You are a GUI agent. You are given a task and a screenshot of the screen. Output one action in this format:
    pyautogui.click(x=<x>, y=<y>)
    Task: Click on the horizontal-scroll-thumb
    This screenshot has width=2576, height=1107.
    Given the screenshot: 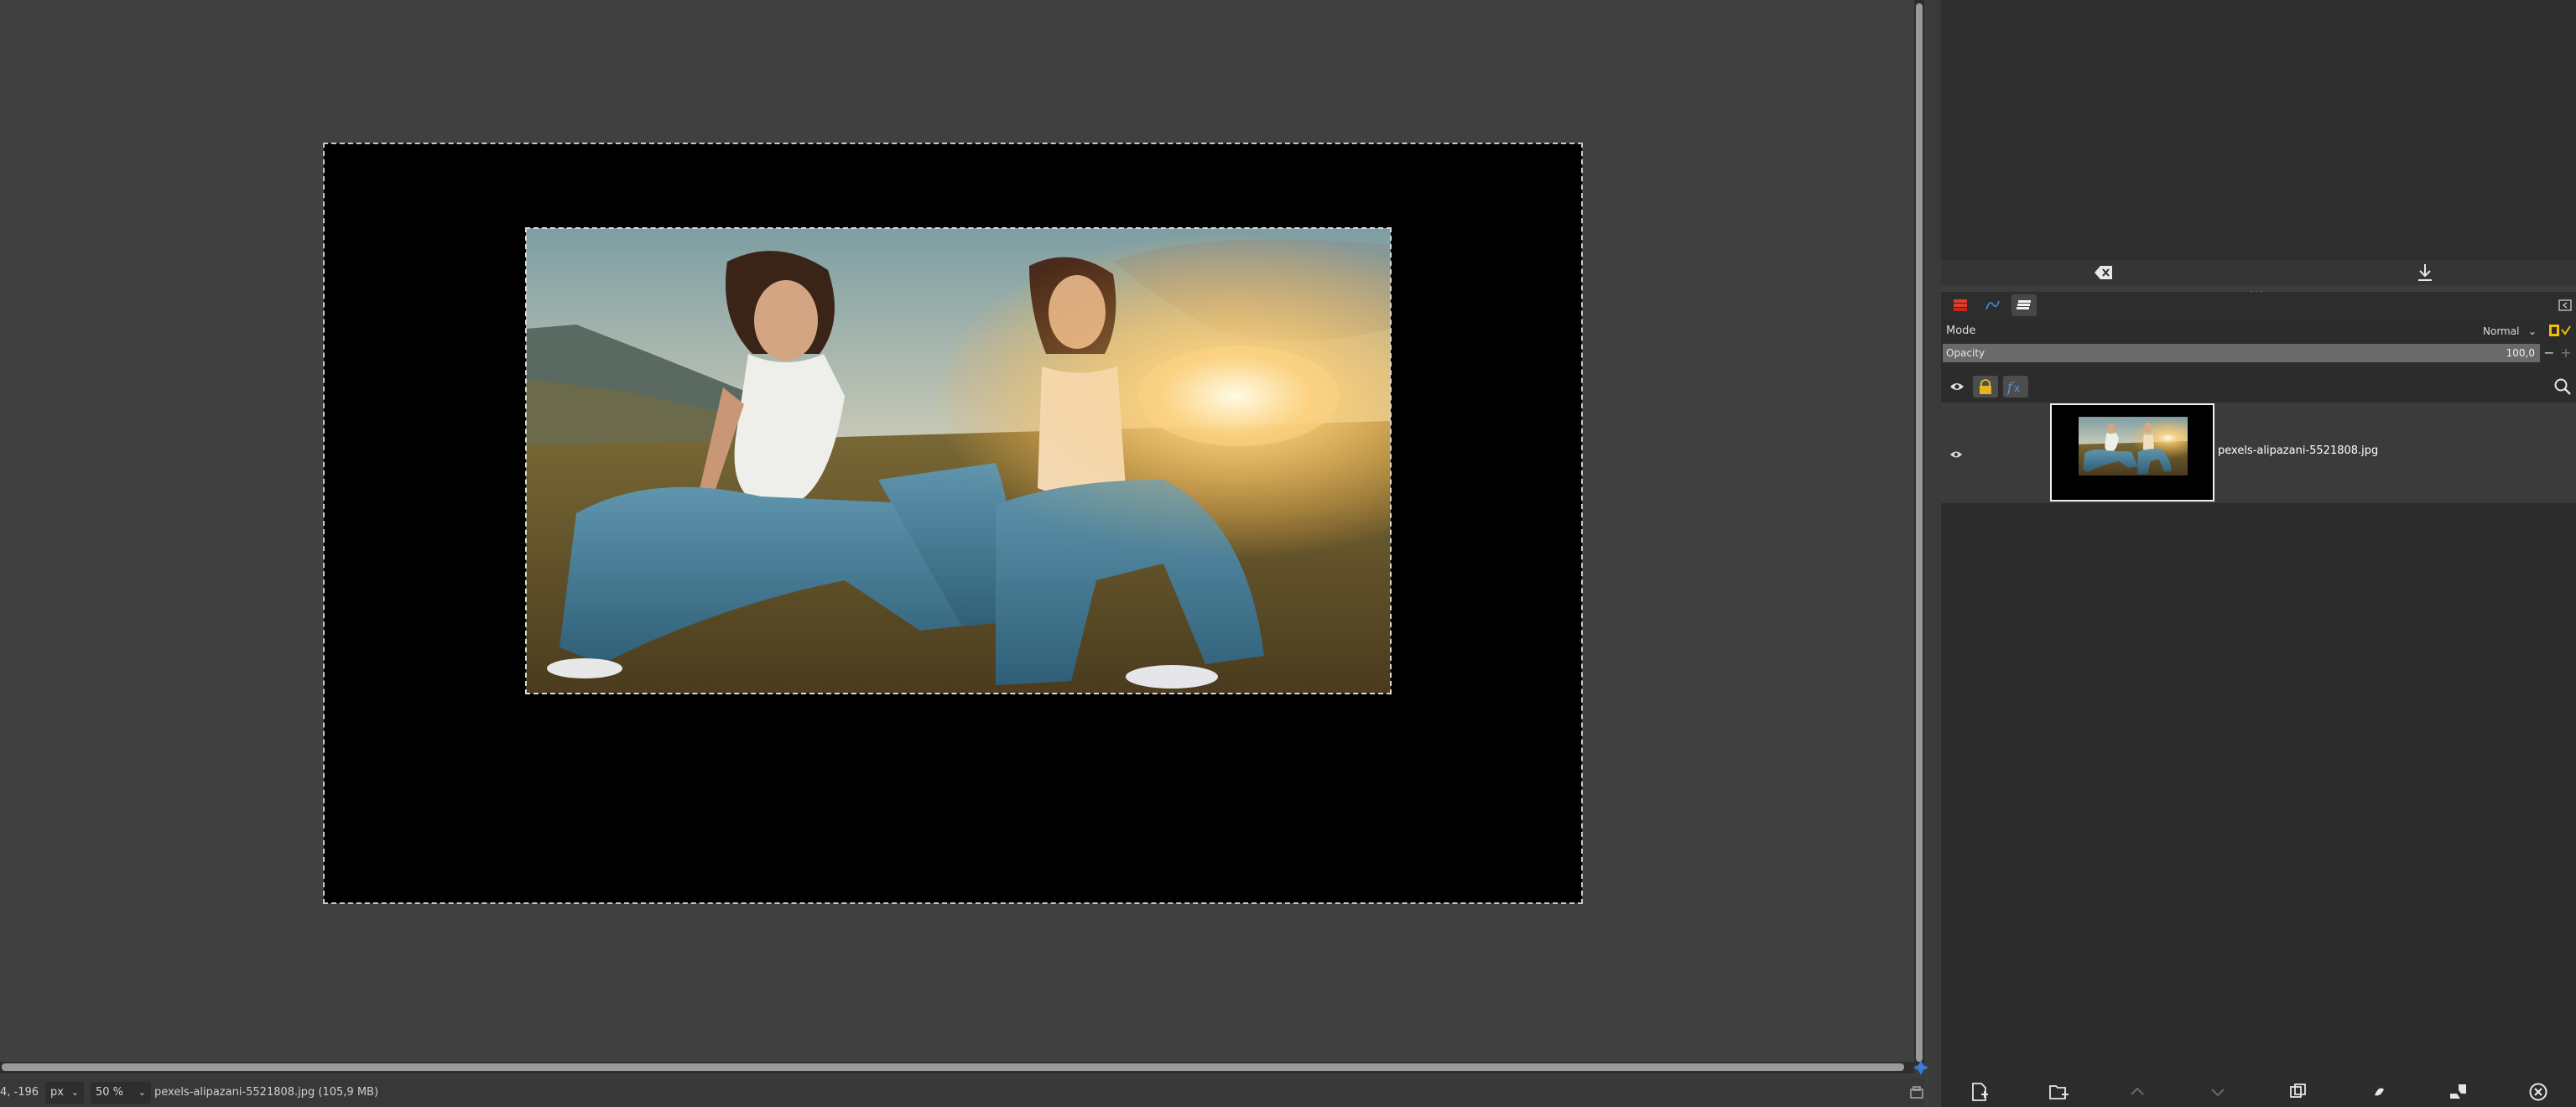 What is the action you would take?
    pyautogui.click(x=953, y=1067)
    